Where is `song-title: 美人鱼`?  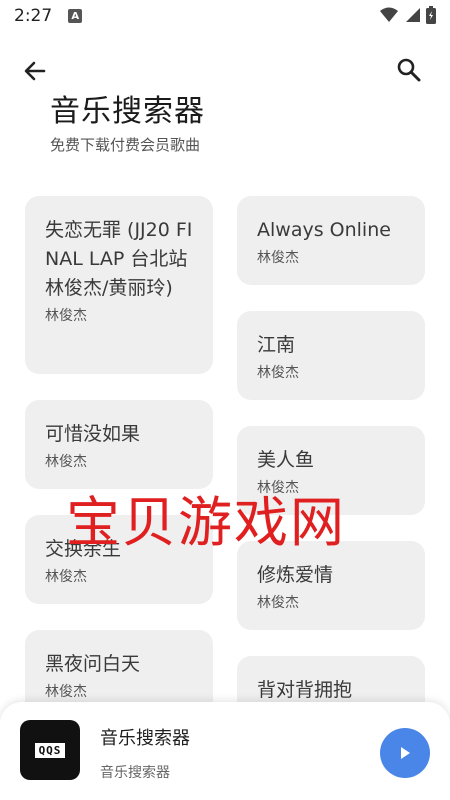 song-title: 美人鱼 is located at coordinates (286, 460).